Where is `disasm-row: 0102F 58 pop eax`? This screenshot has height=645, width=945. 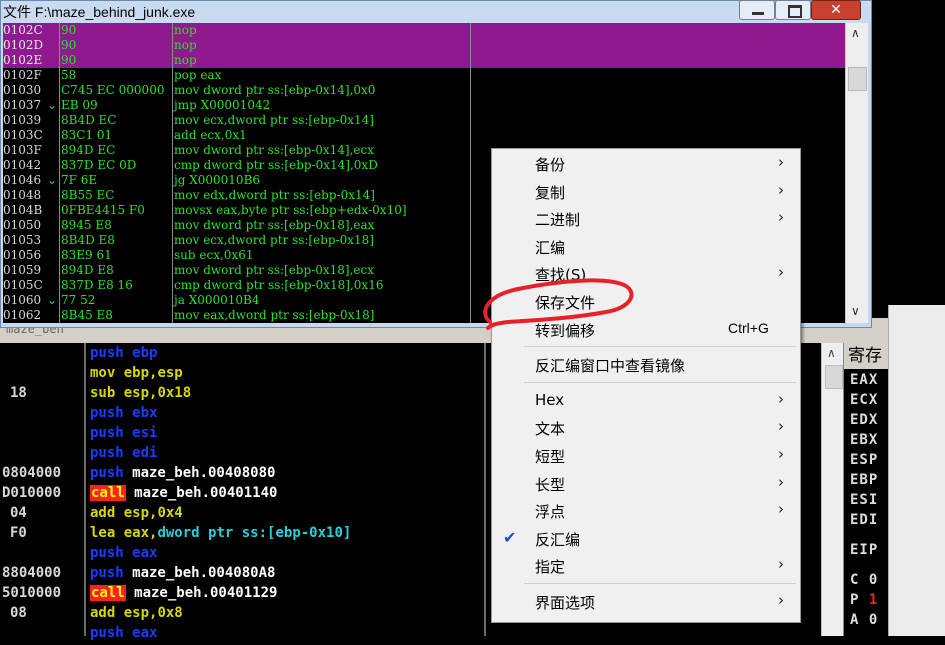
disasm-row: 0102F 58 pop eax is located at coordinates (424, 75).